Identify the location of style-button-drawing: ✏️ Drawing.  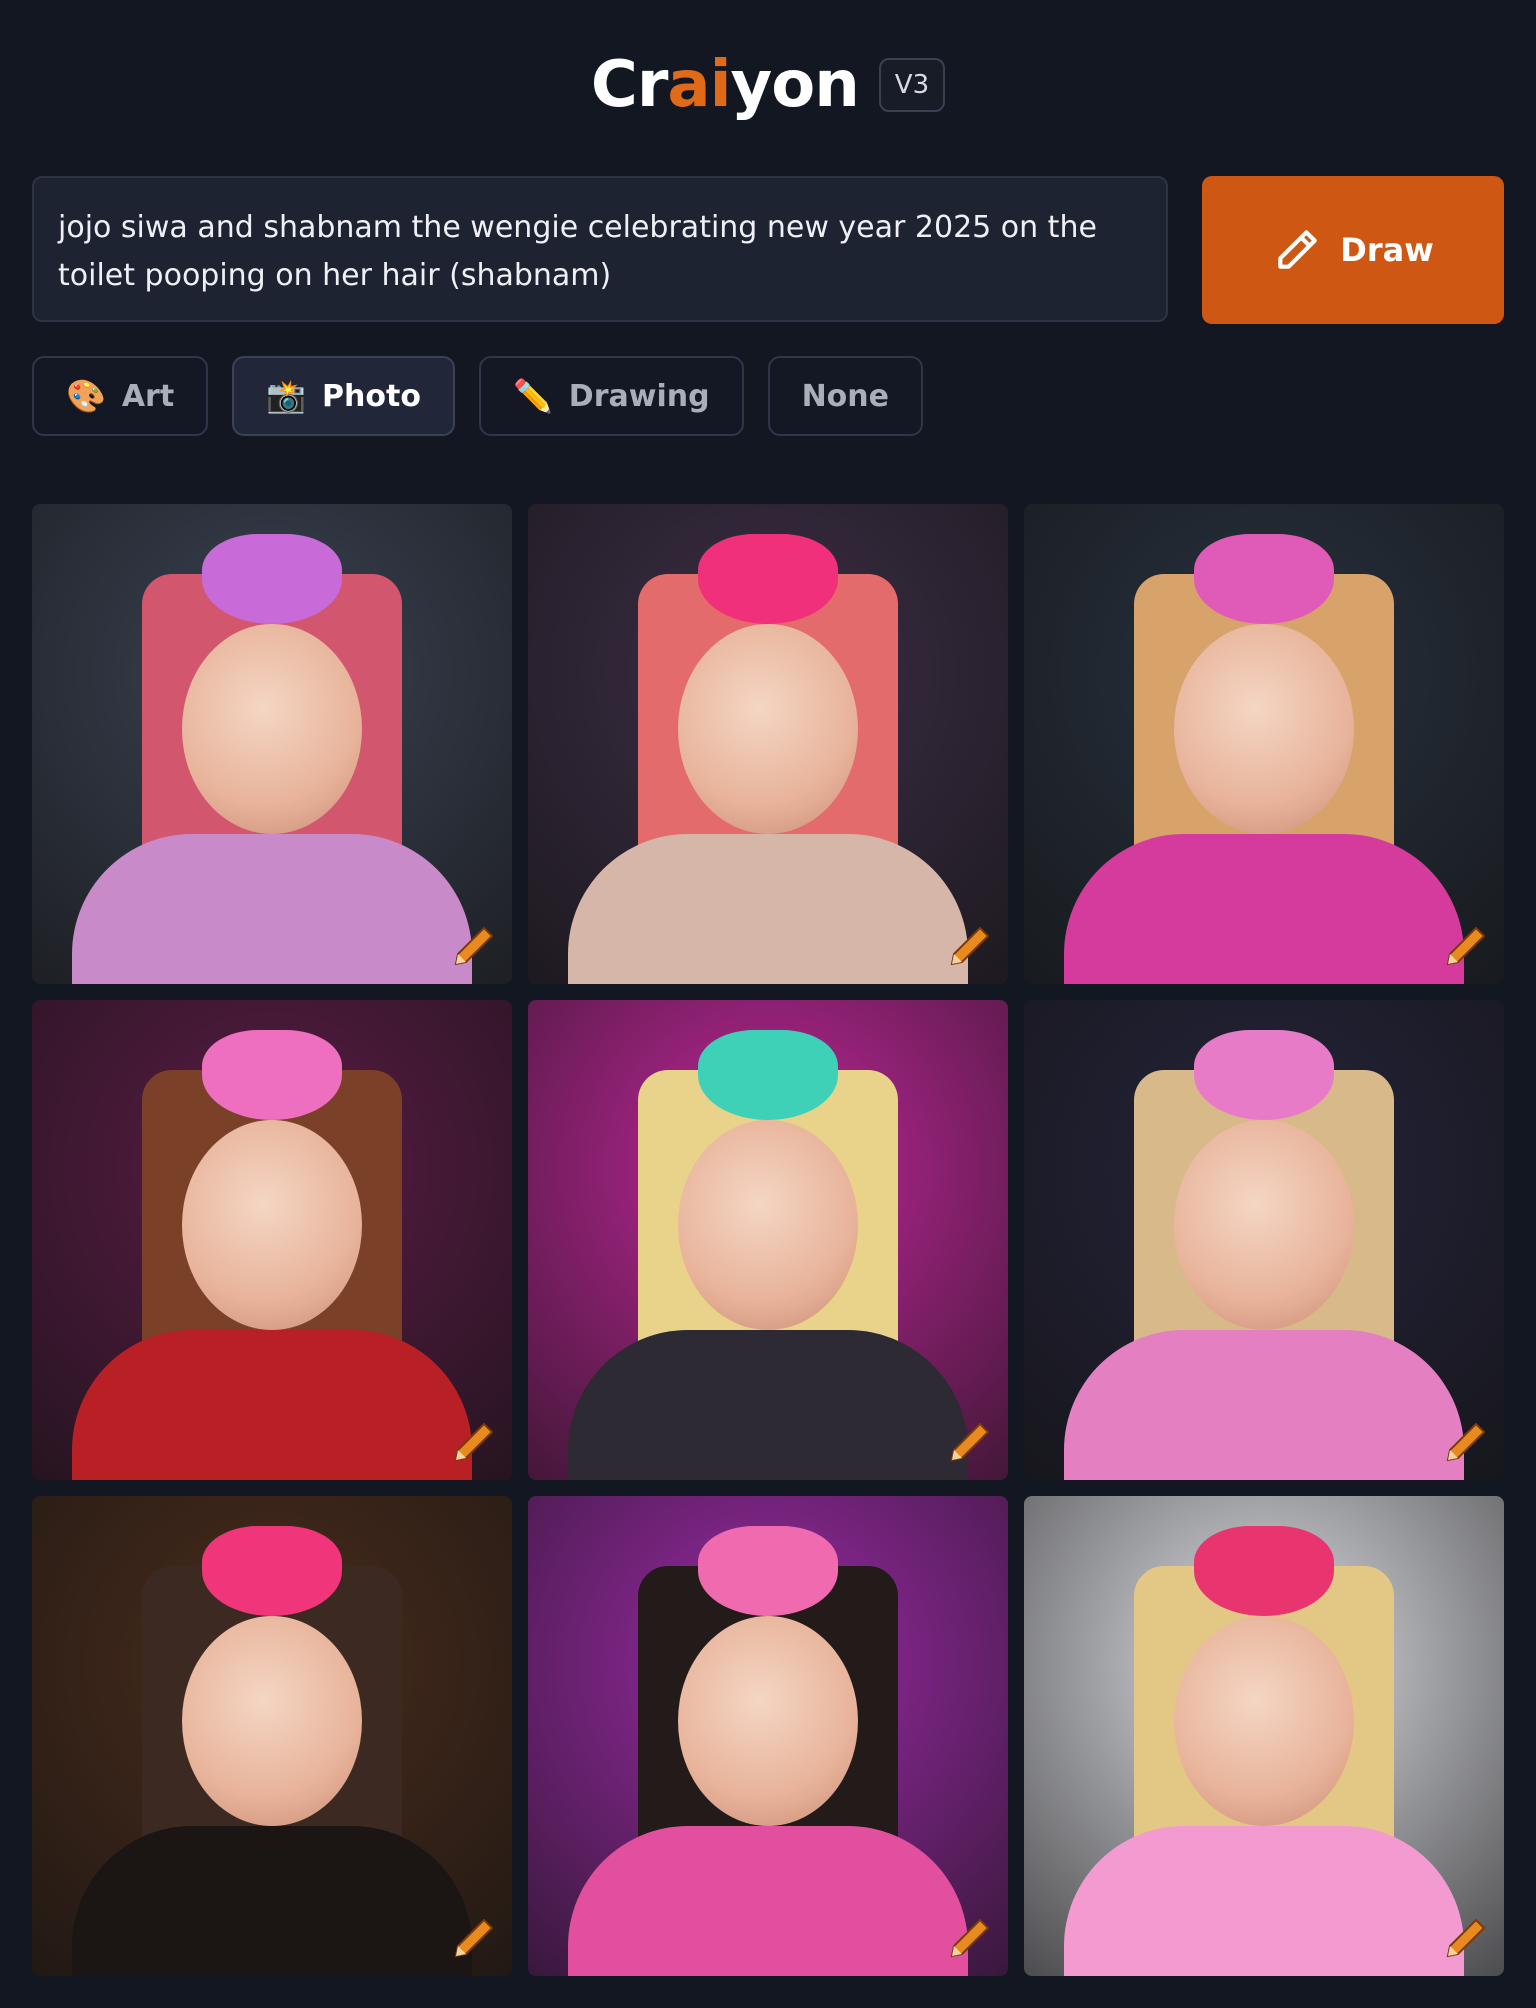
(611, 396).